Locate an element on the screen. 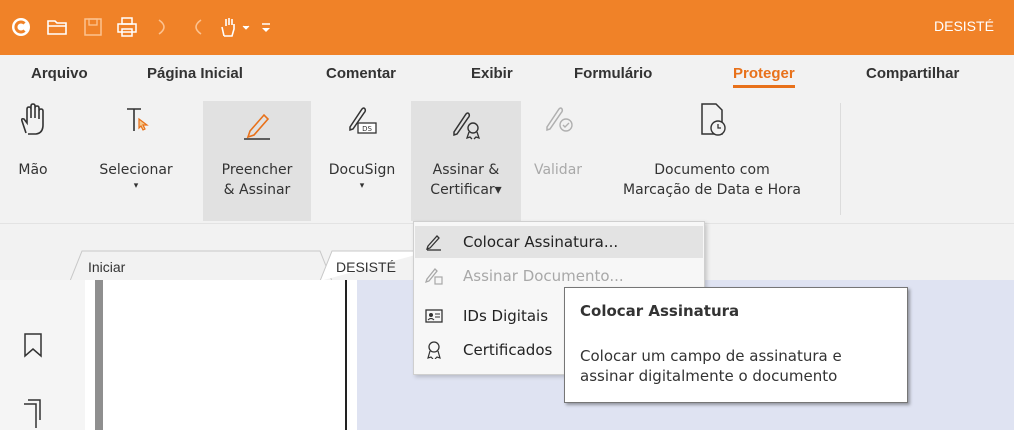  doc-tab-current: DESISTÉ is located at coordinates (376, 266).